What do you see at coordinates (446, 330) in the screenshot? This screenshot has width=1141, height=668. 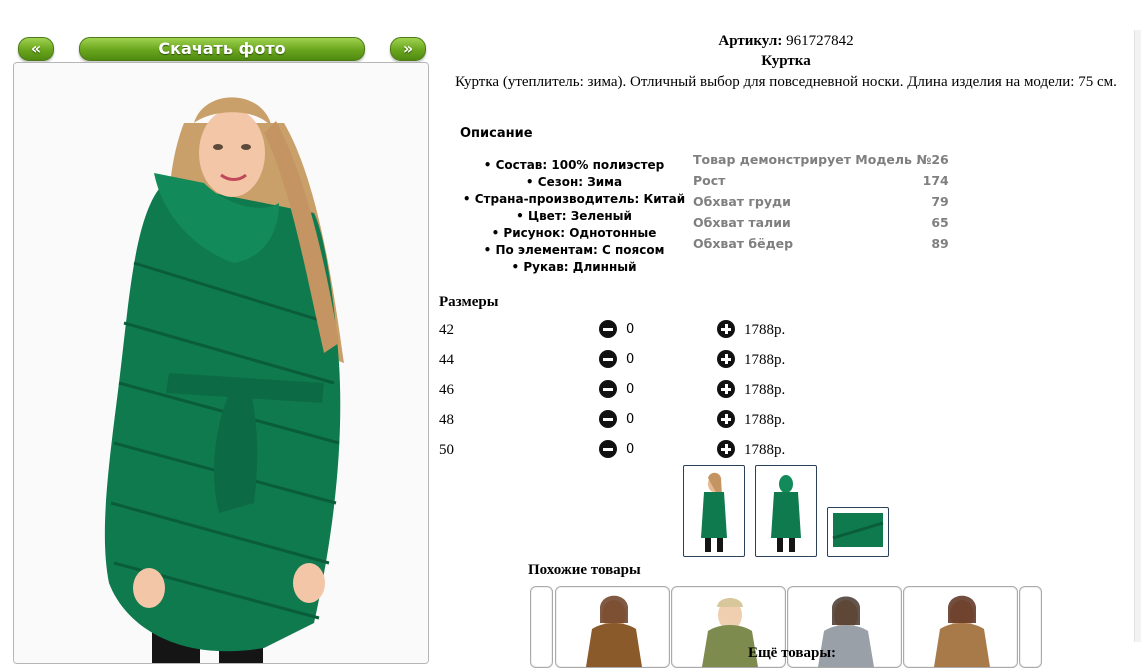 I see `size-label: 42` at bounding box center [446, 330].